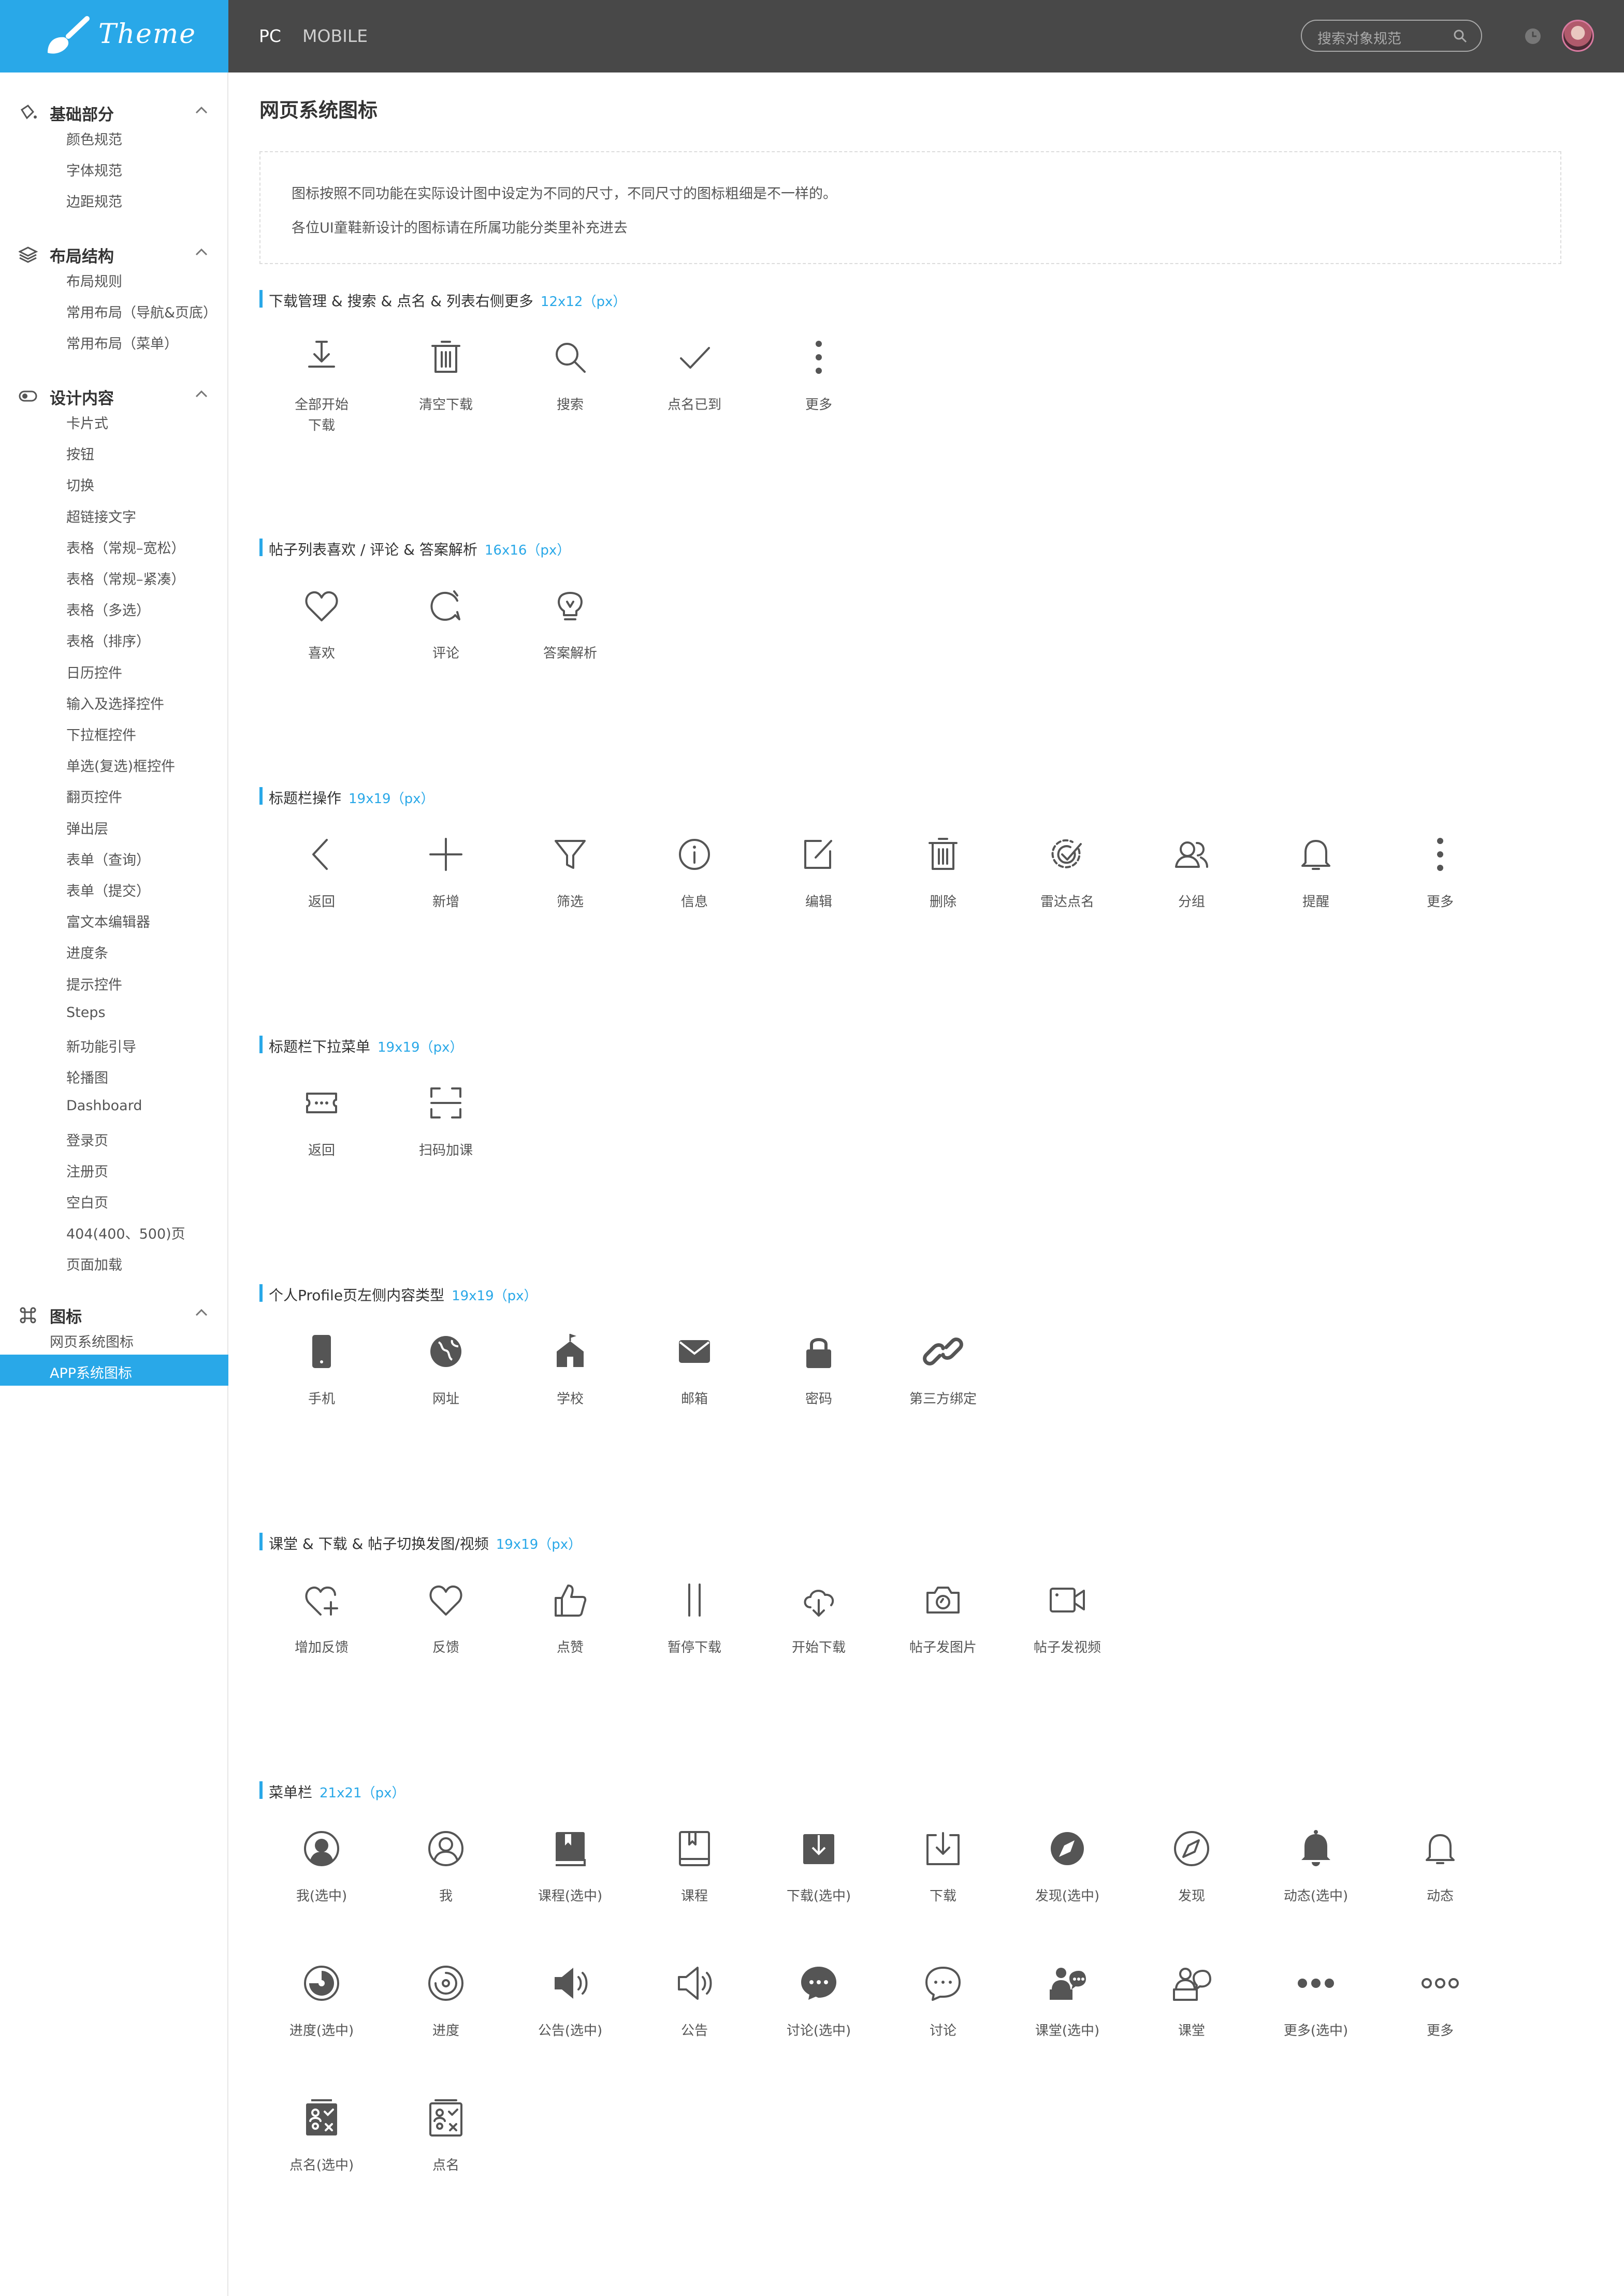 Image resolution: width=1624 pixels, height=2296 pixels. I want to click on icon-card: 网址, so click(446, 1390).